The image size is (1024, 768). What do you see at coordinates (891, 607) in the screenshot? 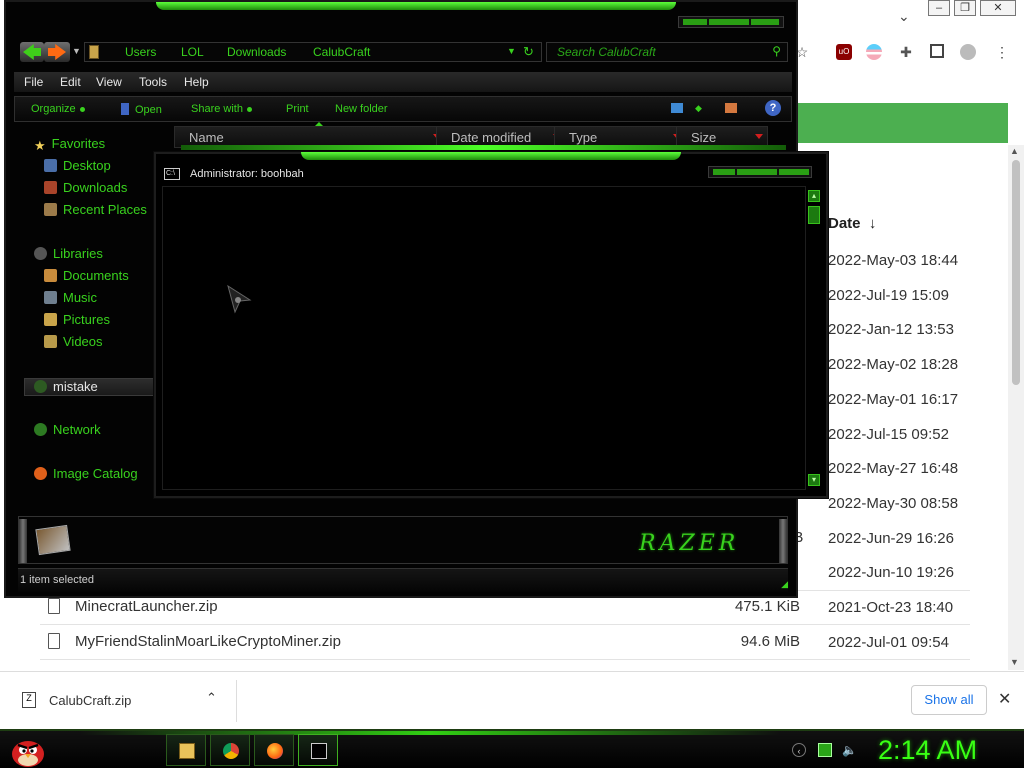
I see `file-date: 2021-Oct-23 18:40` at bounding box center [891, 607].